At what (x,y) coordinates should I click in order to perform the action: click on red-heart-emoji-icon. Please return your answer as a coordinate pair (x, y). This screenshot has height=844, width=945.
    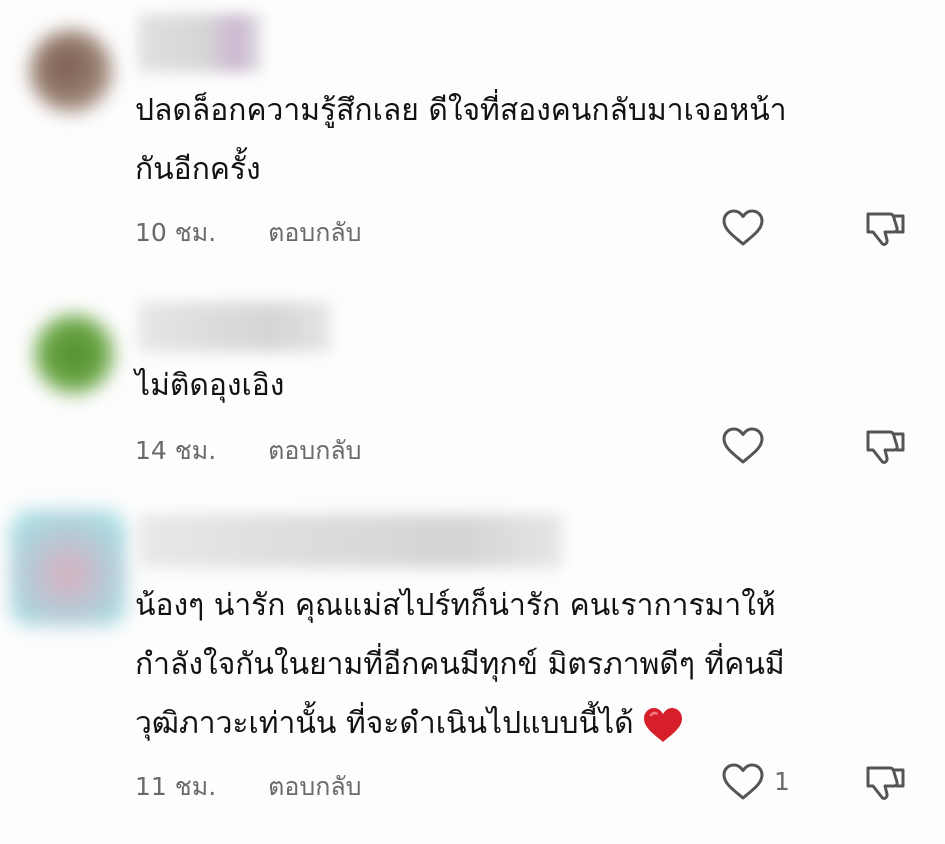
    Looking at the image, I should click on (663, 725).